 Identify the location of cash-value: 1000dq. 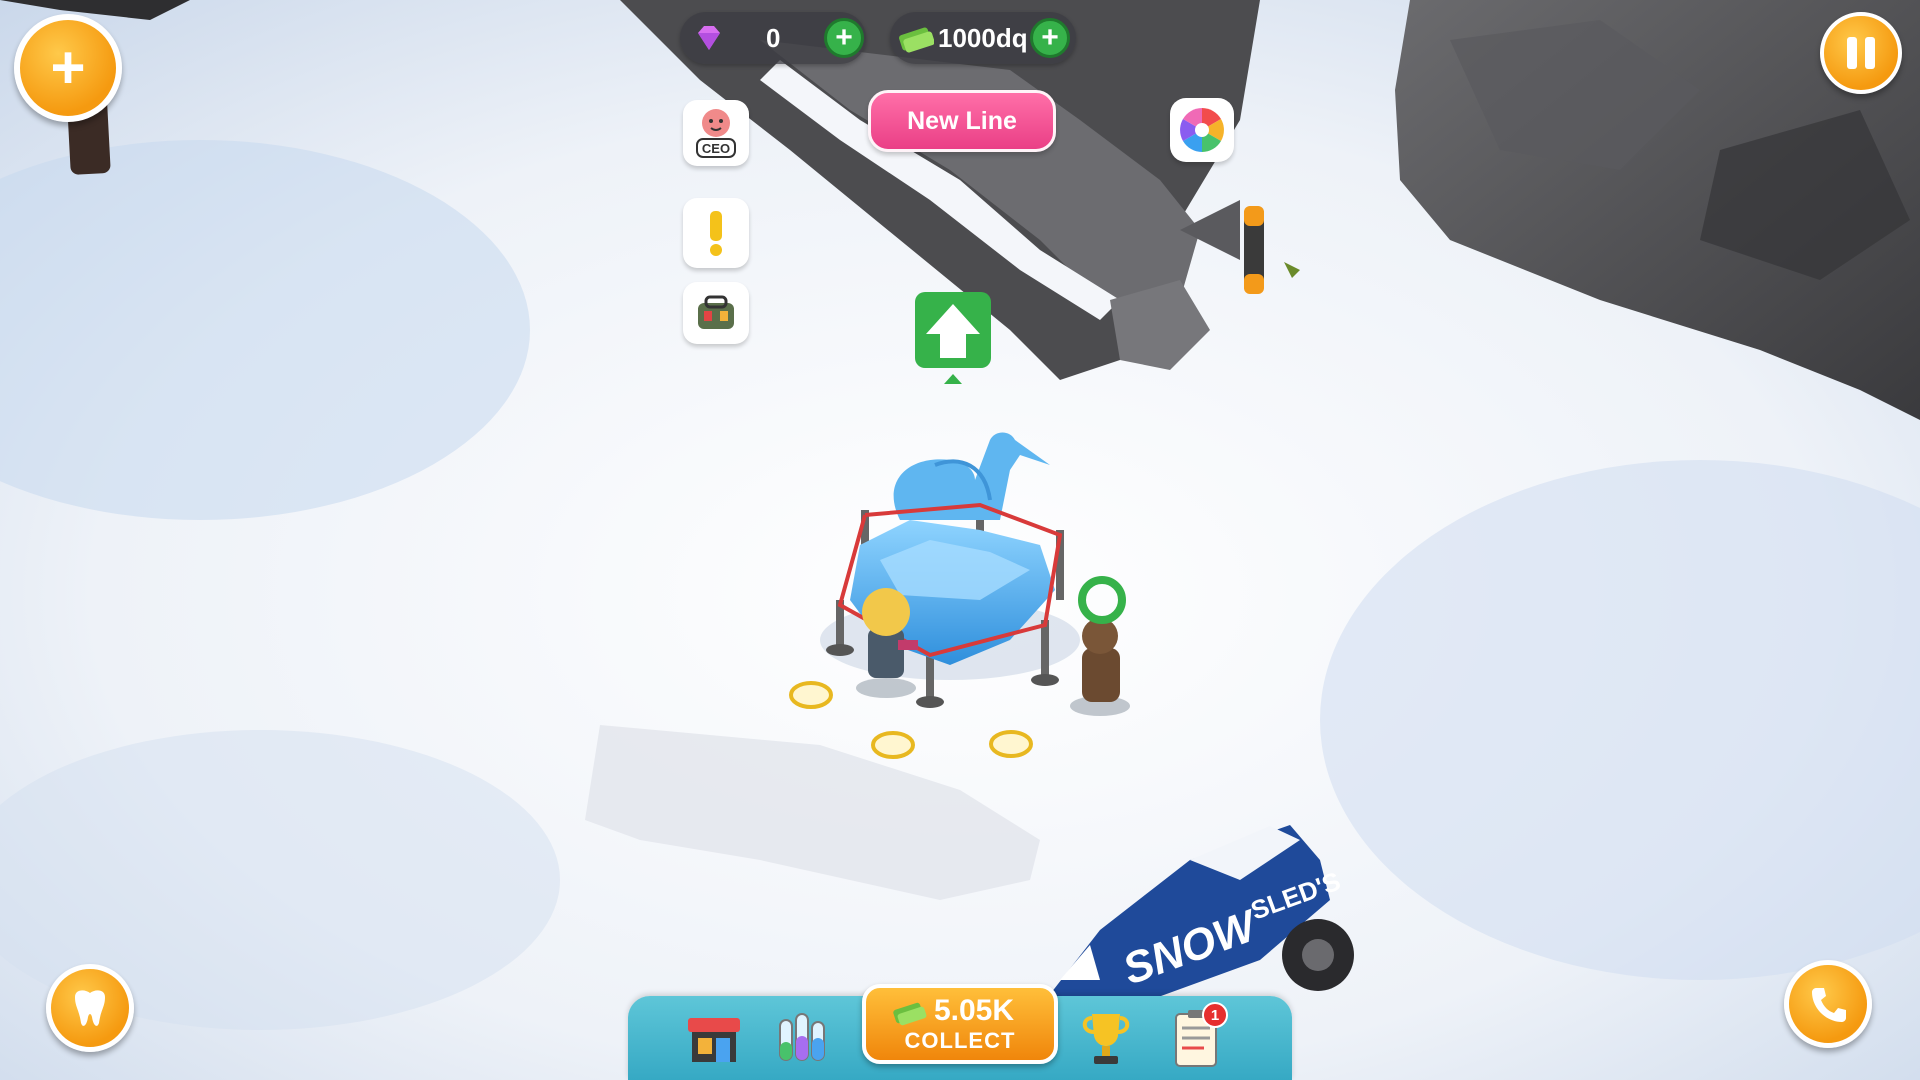
(983, 37).